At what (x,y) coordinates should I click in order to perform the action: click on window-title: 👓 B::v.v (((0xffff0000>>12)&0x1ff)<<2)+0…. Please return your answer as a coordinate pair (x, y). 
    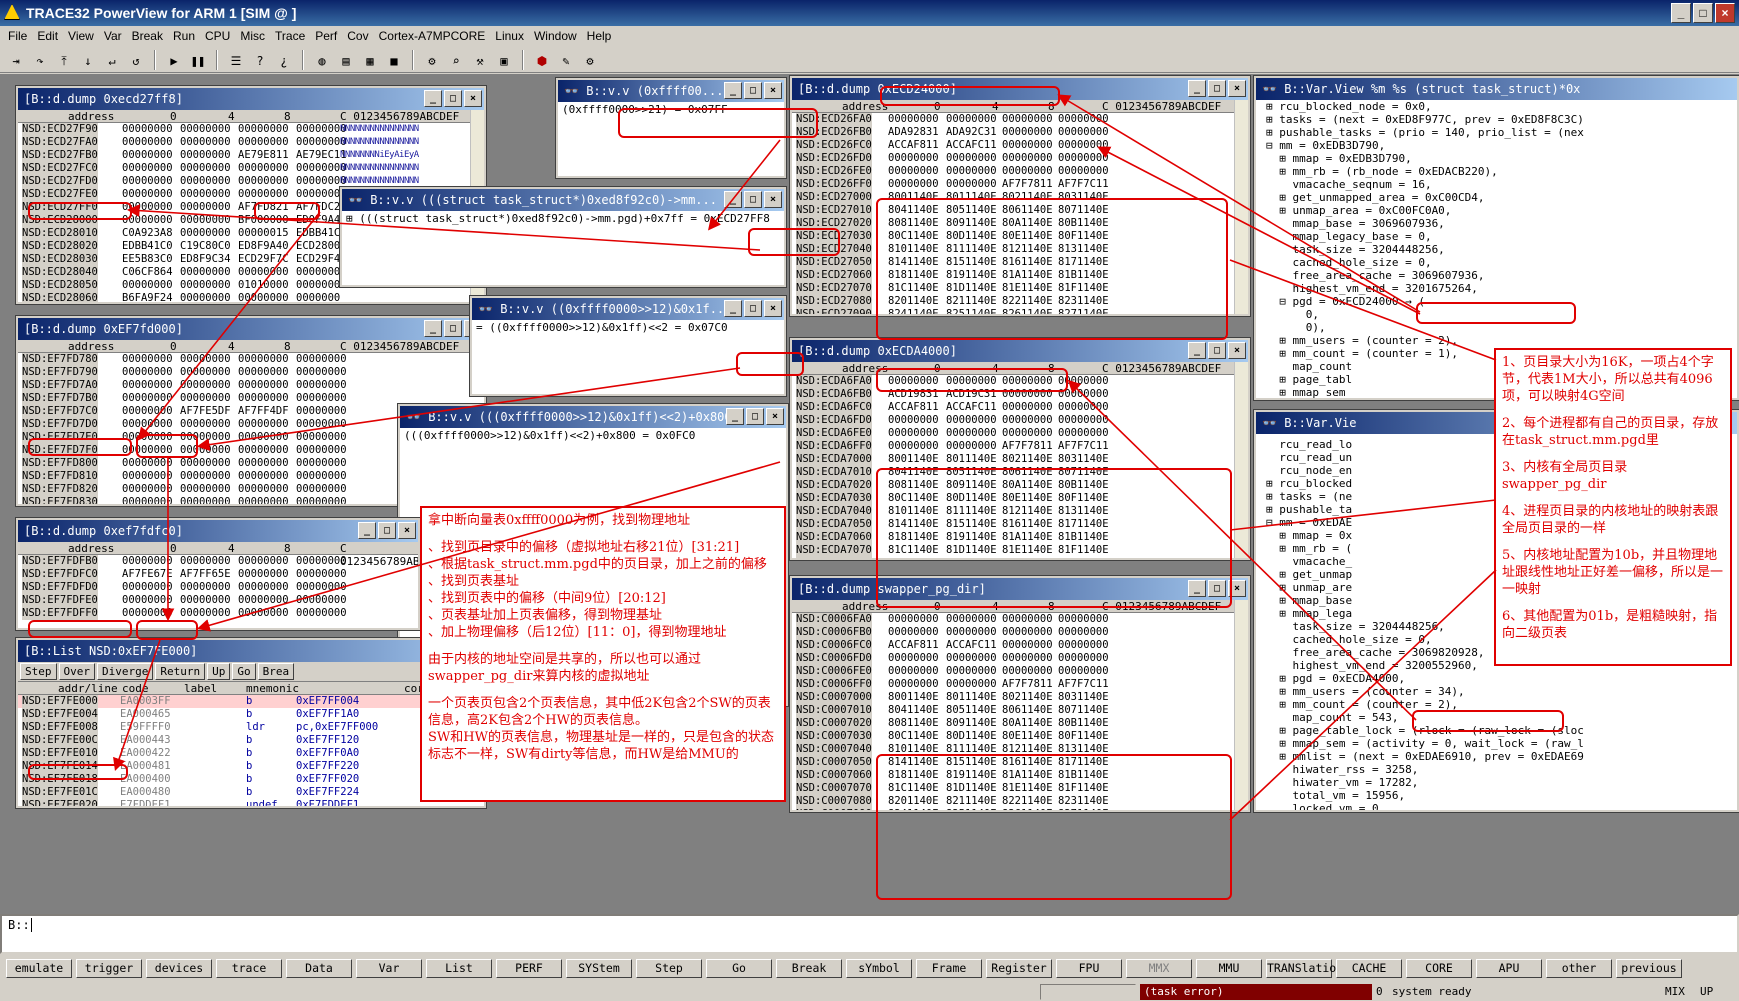
    Looking at the image, I should click on (593, 417).